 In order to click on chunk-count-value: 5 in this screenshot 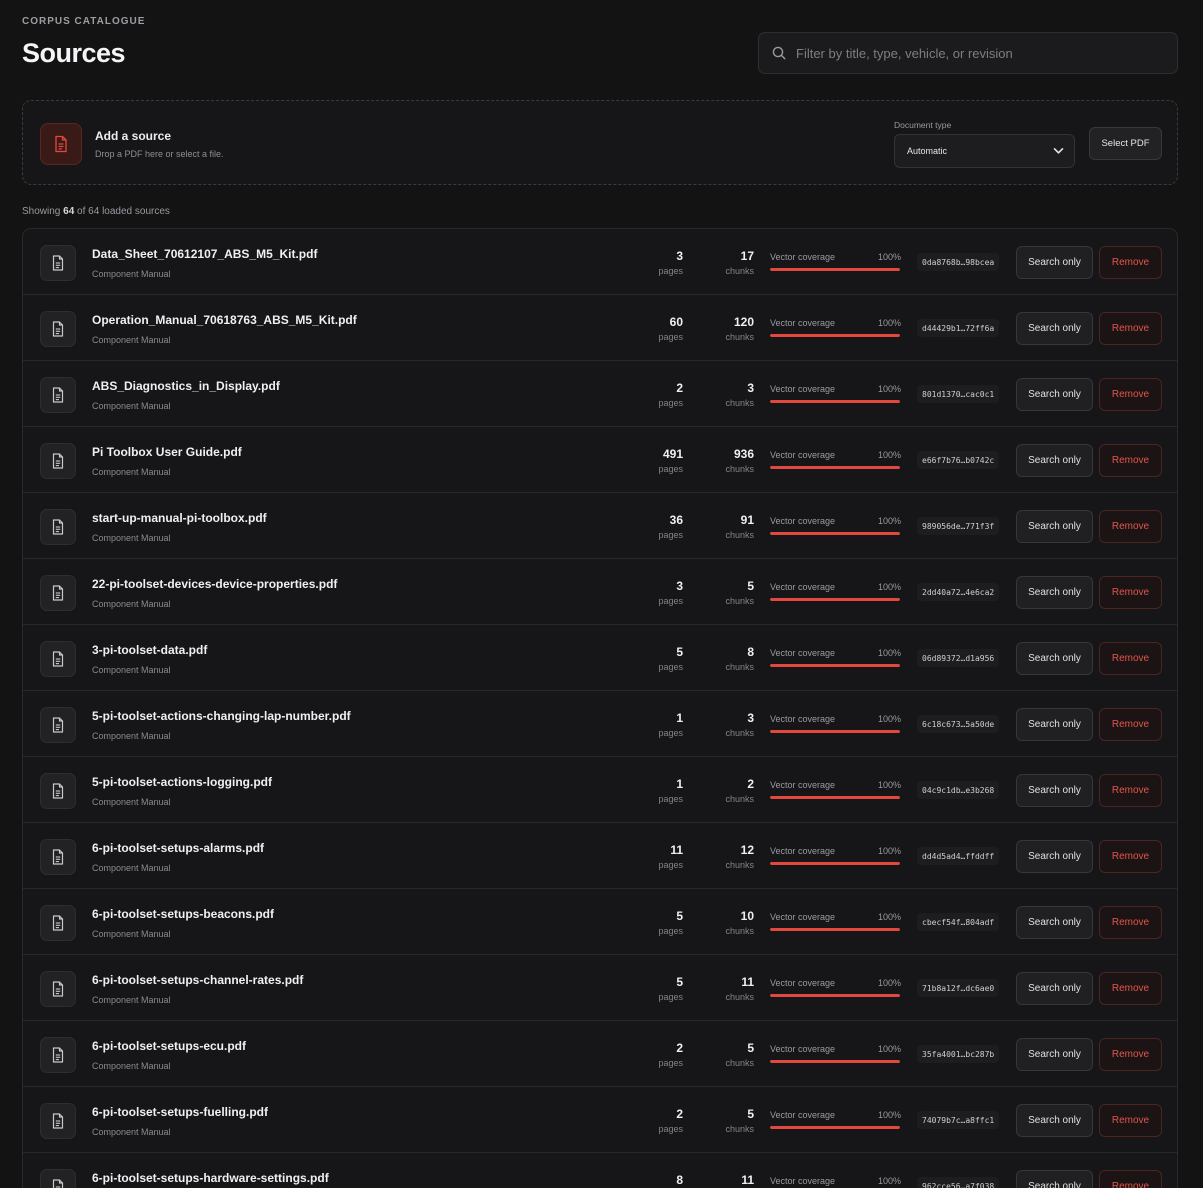, I will do `click(750, 586)`.